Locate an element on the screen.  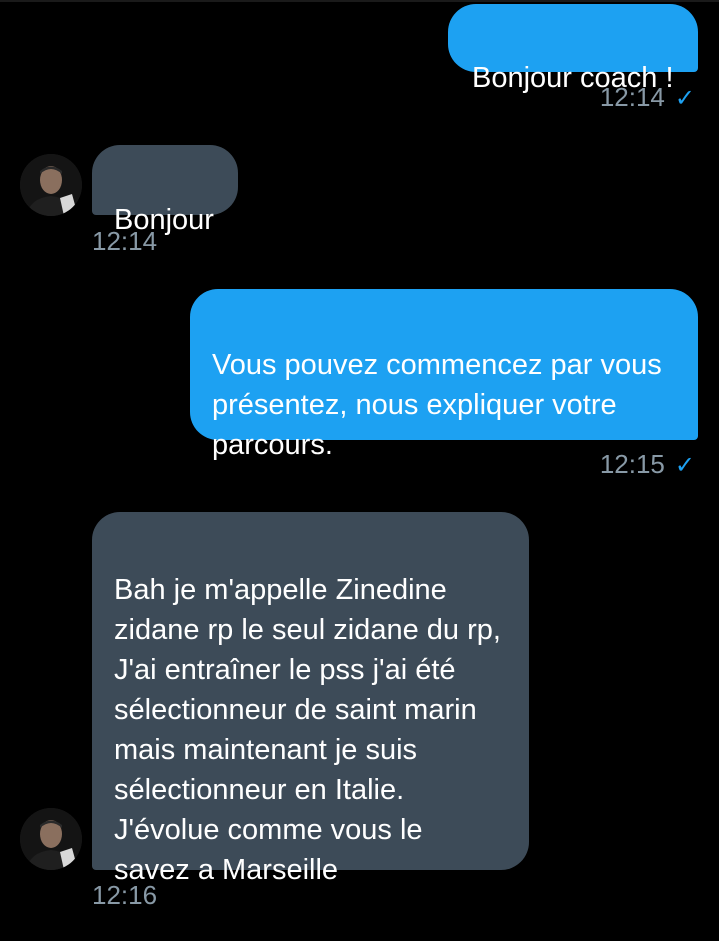
message-meta: 12:16 is located at coordinates (124, 895).